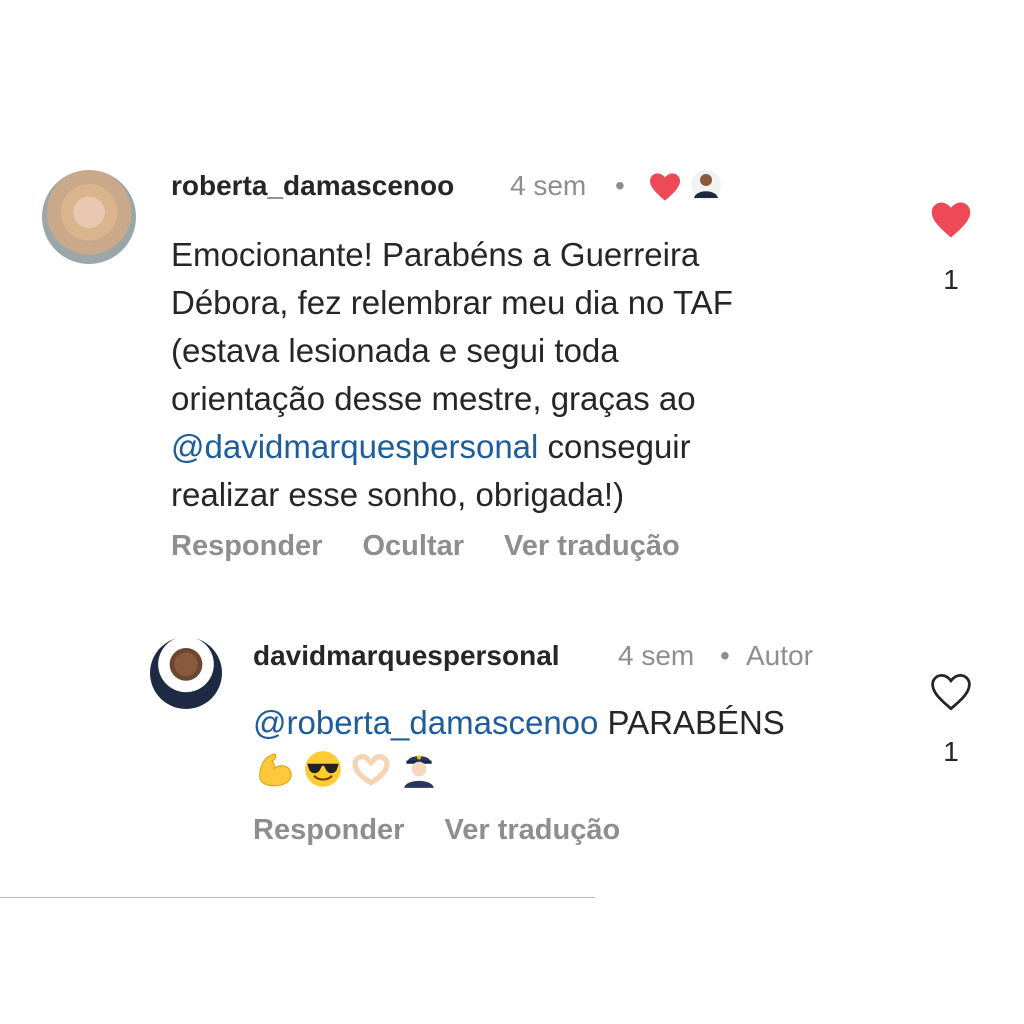 This screenshot has height=1024, width=1024. I want to click on creator-mini-avatar-icon, so click(706, 185).